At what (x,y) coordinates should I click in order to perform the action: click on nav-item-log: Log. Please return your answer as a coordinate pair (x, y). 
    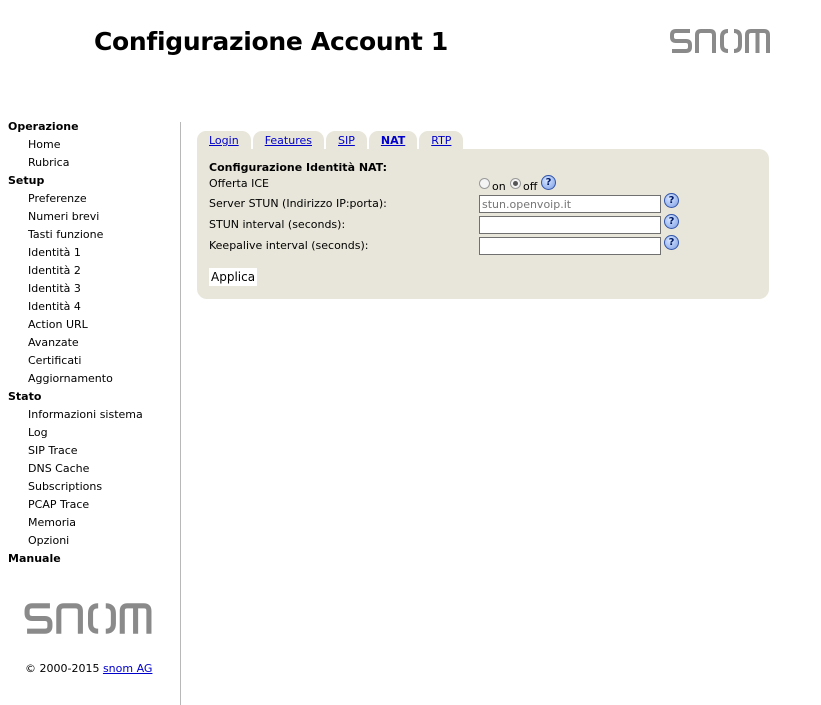
    Looking at the image, I should click on (93, 435).